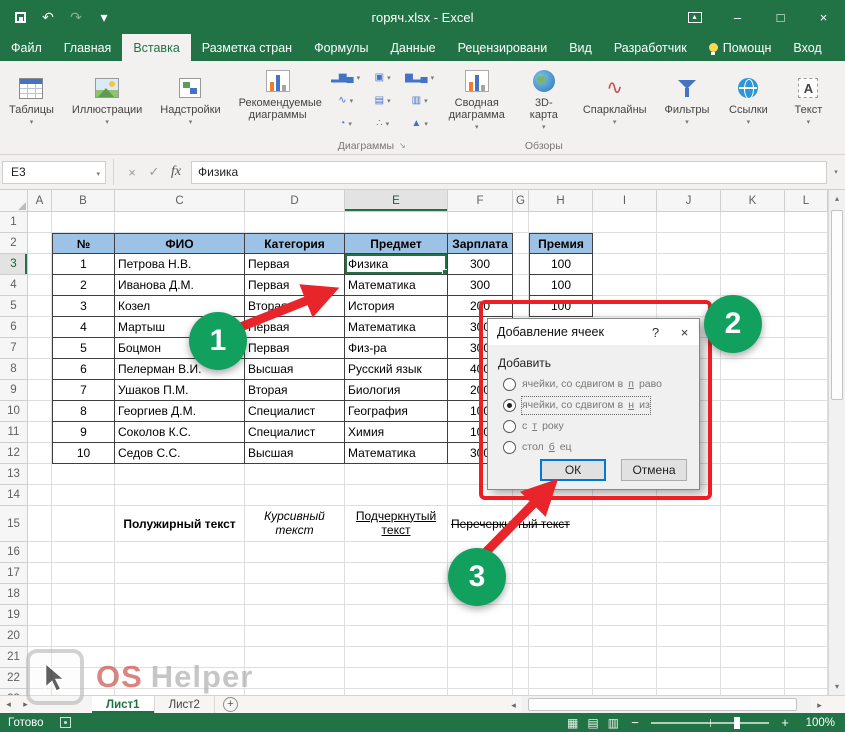 The width and height of the screenshot is (845, 732). What do you see at coordinates (40, 411) in the screenshot?
I see `cell-A10` at bounding box center [40, 411].